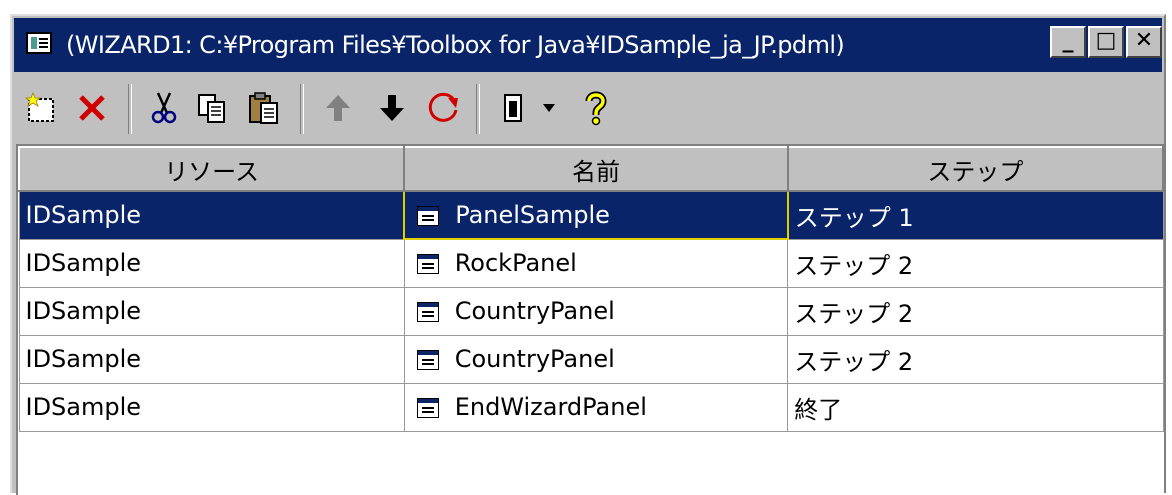 Image resolution: width=1172 pixels, height=495 pixels. I want to click on cell-name-text: RockPanel, so click(515, 263).